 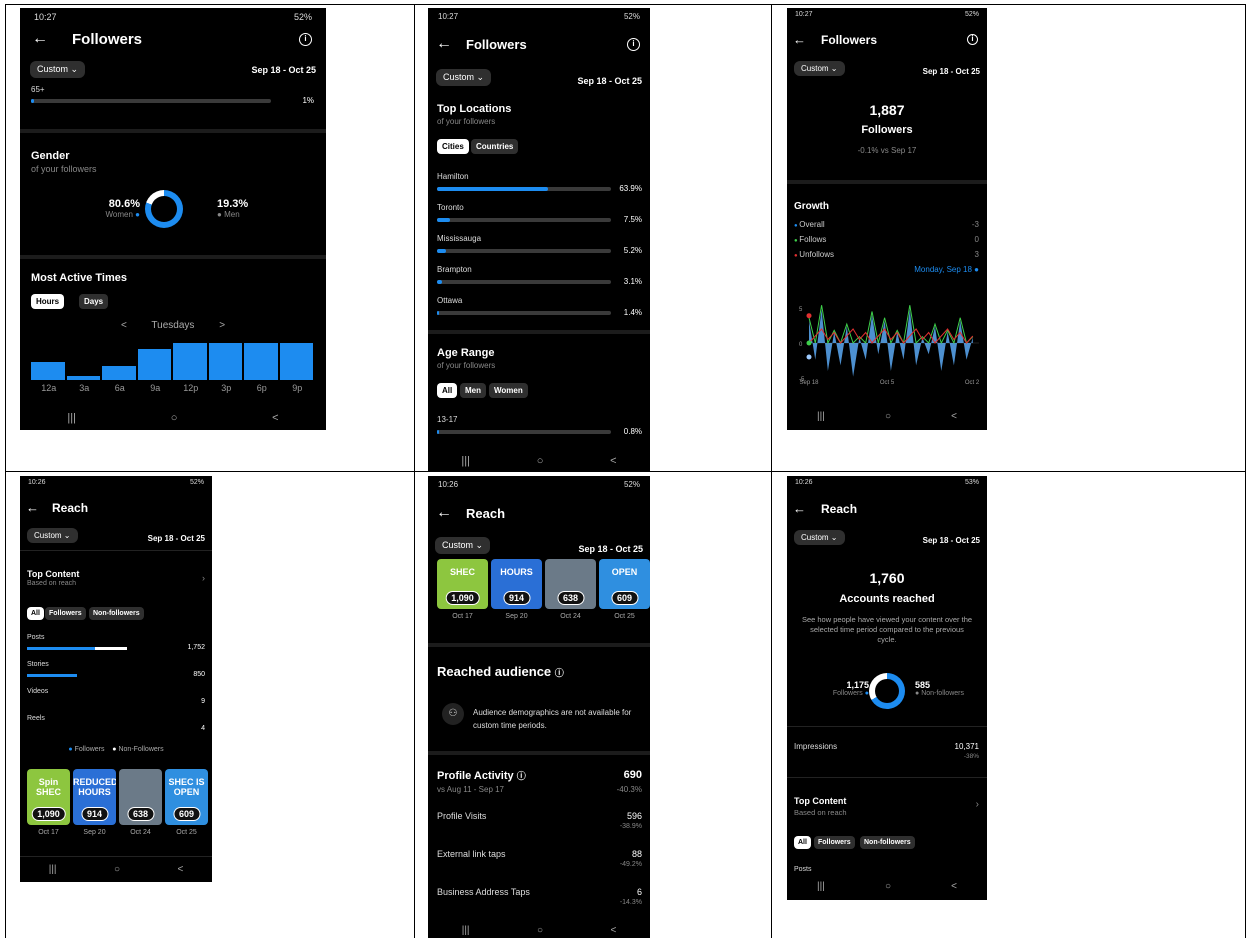 What do you see at coordinates (624, 584) in the screenshot?
I see `post-thumbnail: OPEN 609` at bounding box center [624, 584].